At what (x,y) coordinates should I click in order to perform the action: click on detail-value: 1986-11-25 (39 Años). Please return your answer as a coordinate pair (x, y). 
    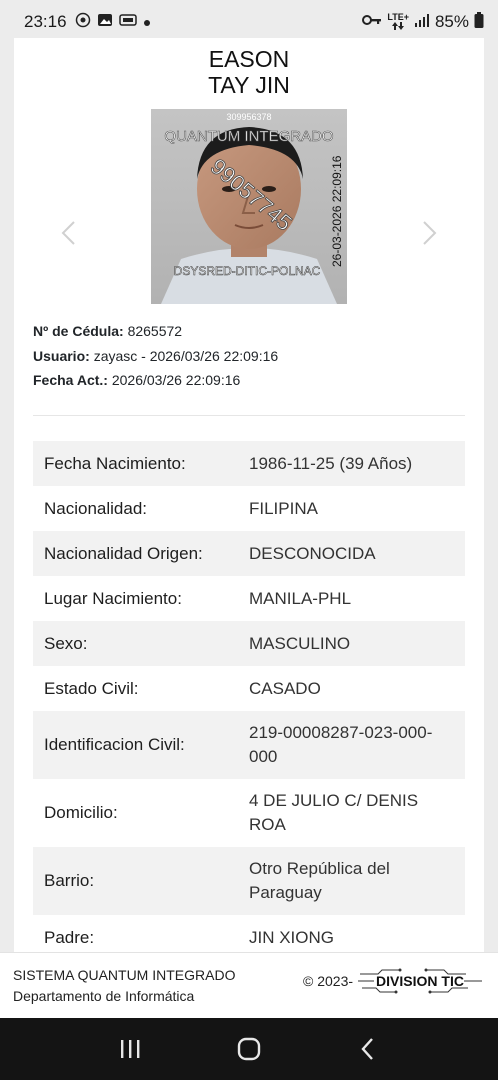
    Looking at the image, I should click on (331, 463).